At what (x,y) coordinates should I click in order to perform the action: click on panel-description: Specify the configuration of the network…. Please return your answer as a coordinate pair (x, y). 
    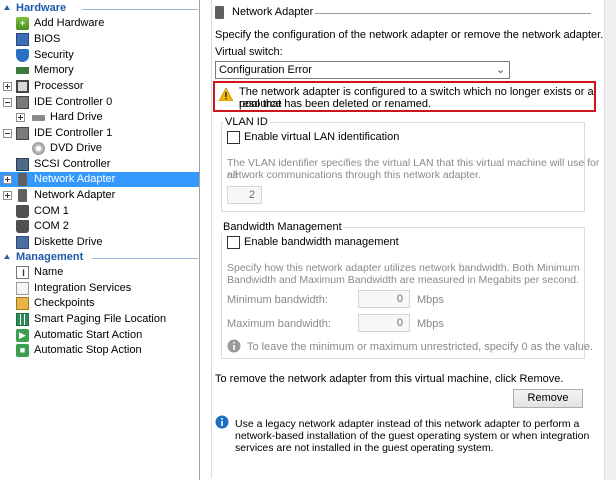
    Looking at the image, I should click on (409, 35).